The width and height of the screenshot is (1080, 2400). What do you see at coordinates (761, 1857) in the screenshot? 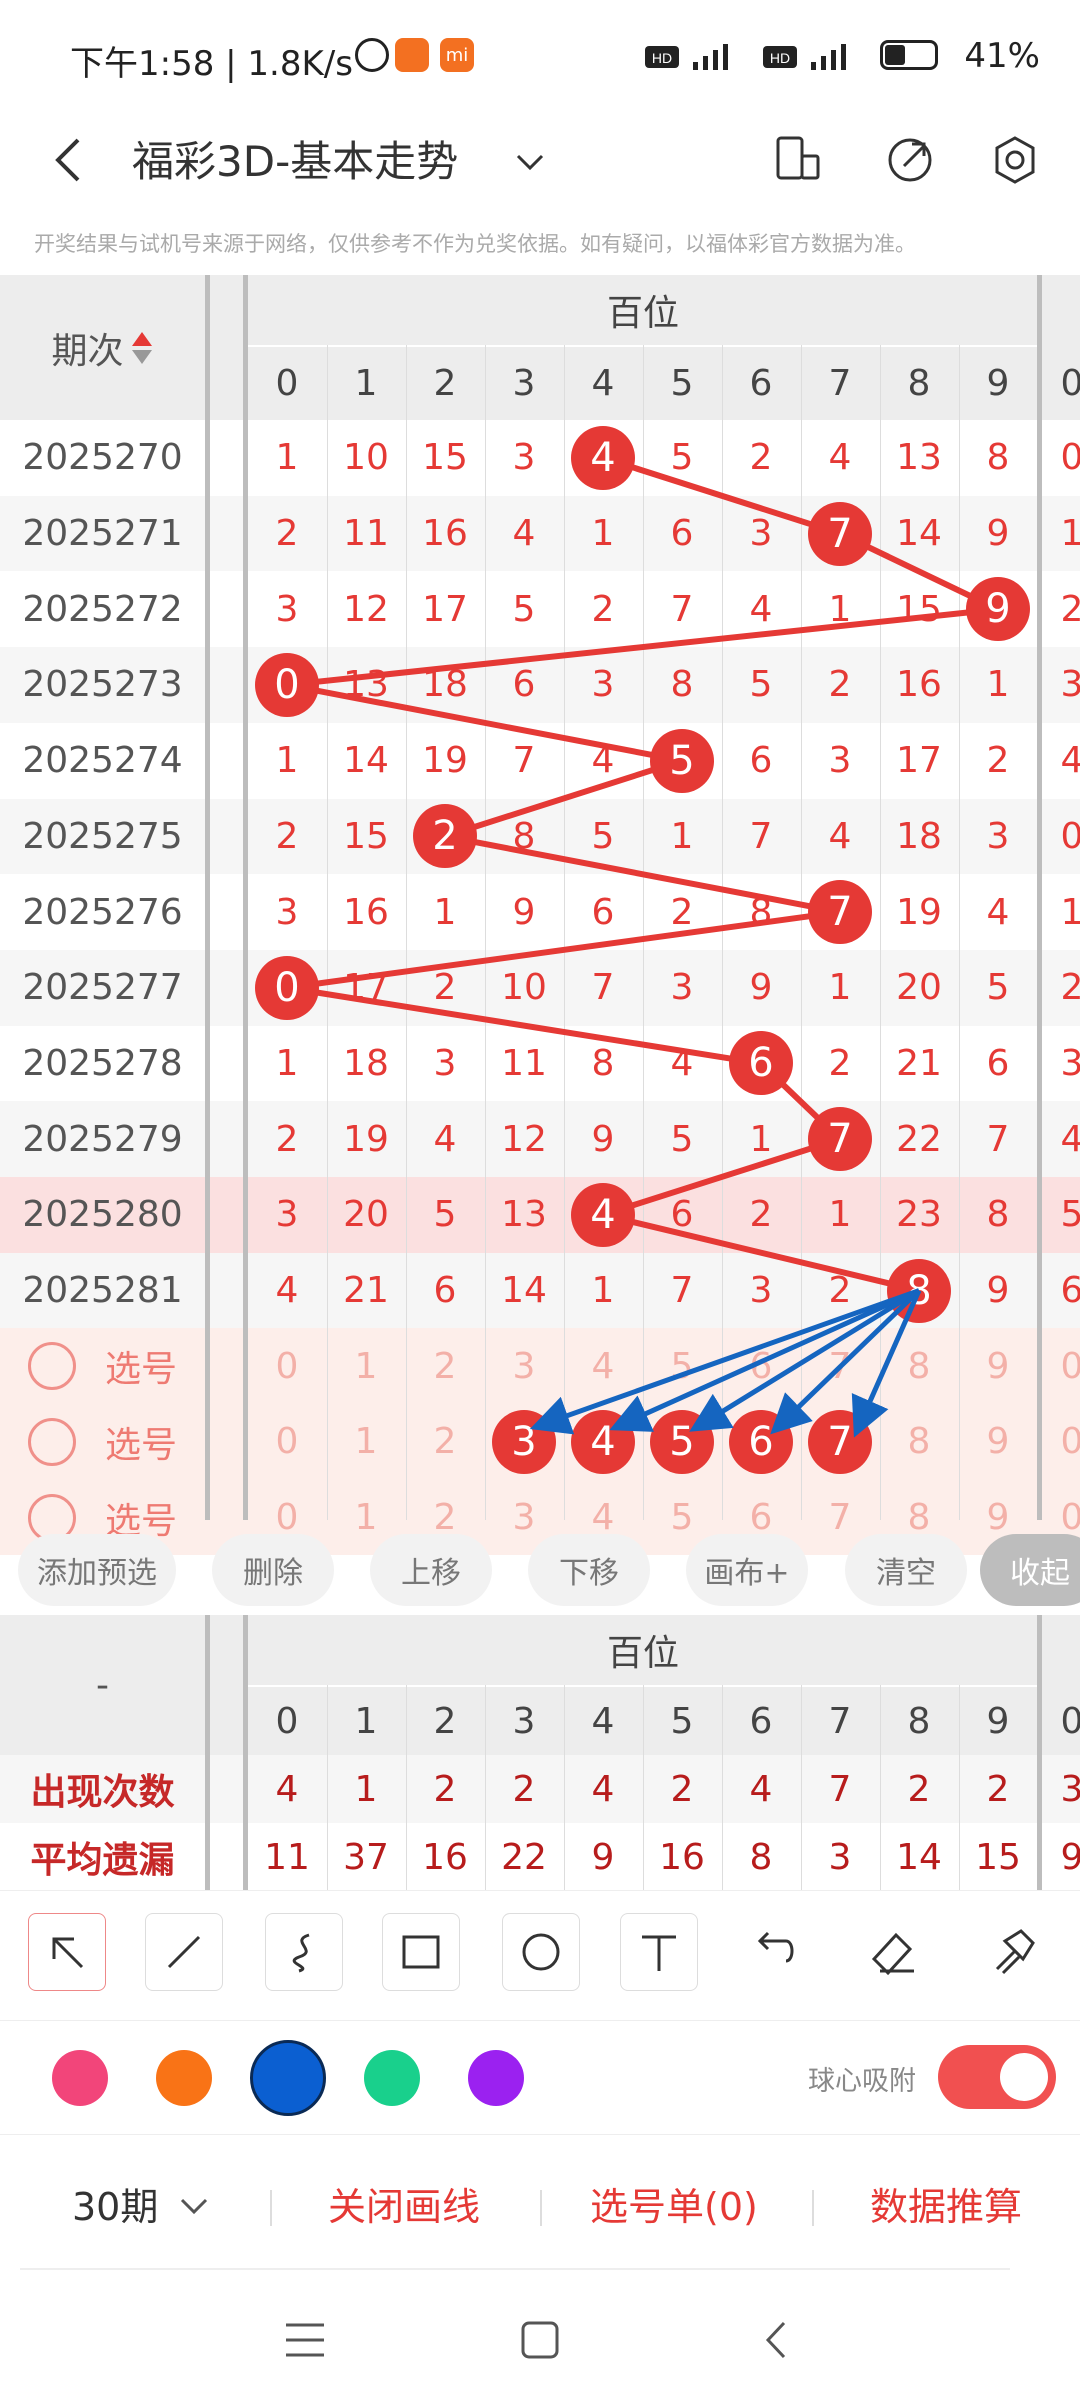
I see `stats-value-cell: 8` at bounding box center [761, 1857].